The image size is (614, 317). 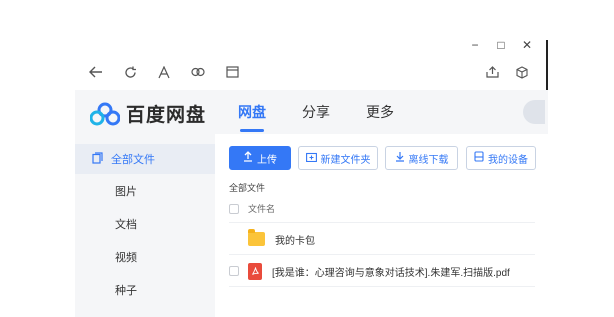 What do you see at coordinates (126, 291) in the screenshot?
I see `sidebar-item-label: 种子` at bounding box center [126, 291].